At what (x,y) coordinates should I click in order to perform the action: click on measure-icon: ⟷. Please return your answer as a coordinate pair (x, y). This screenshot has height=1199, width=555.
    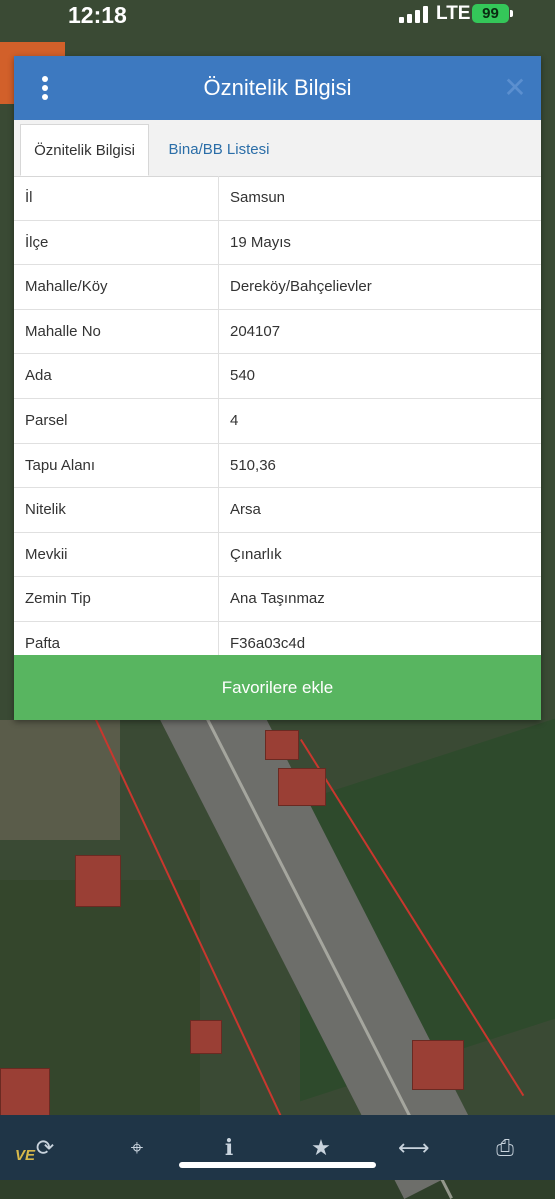
    Looking at the image, I should click on (414, 1148).